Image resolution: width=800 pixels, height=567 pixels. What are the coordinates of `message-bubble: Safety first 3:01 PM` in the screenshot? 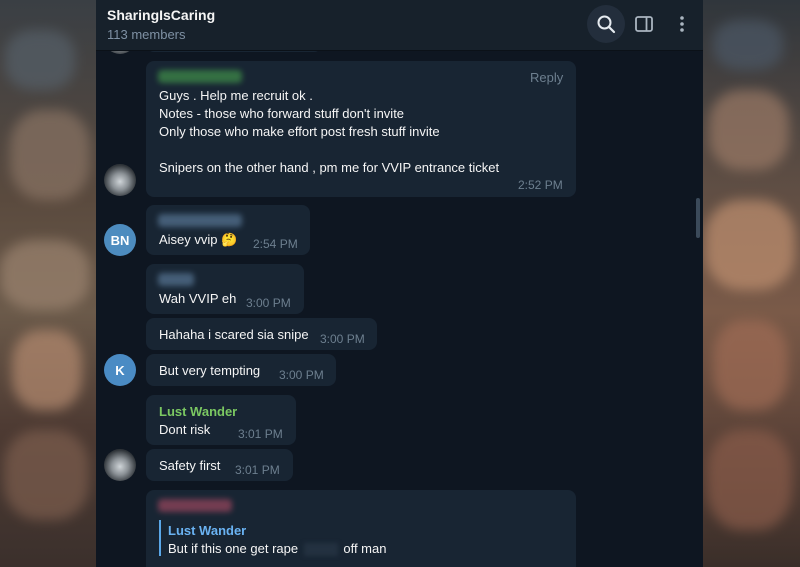 It's located at (219, 465).